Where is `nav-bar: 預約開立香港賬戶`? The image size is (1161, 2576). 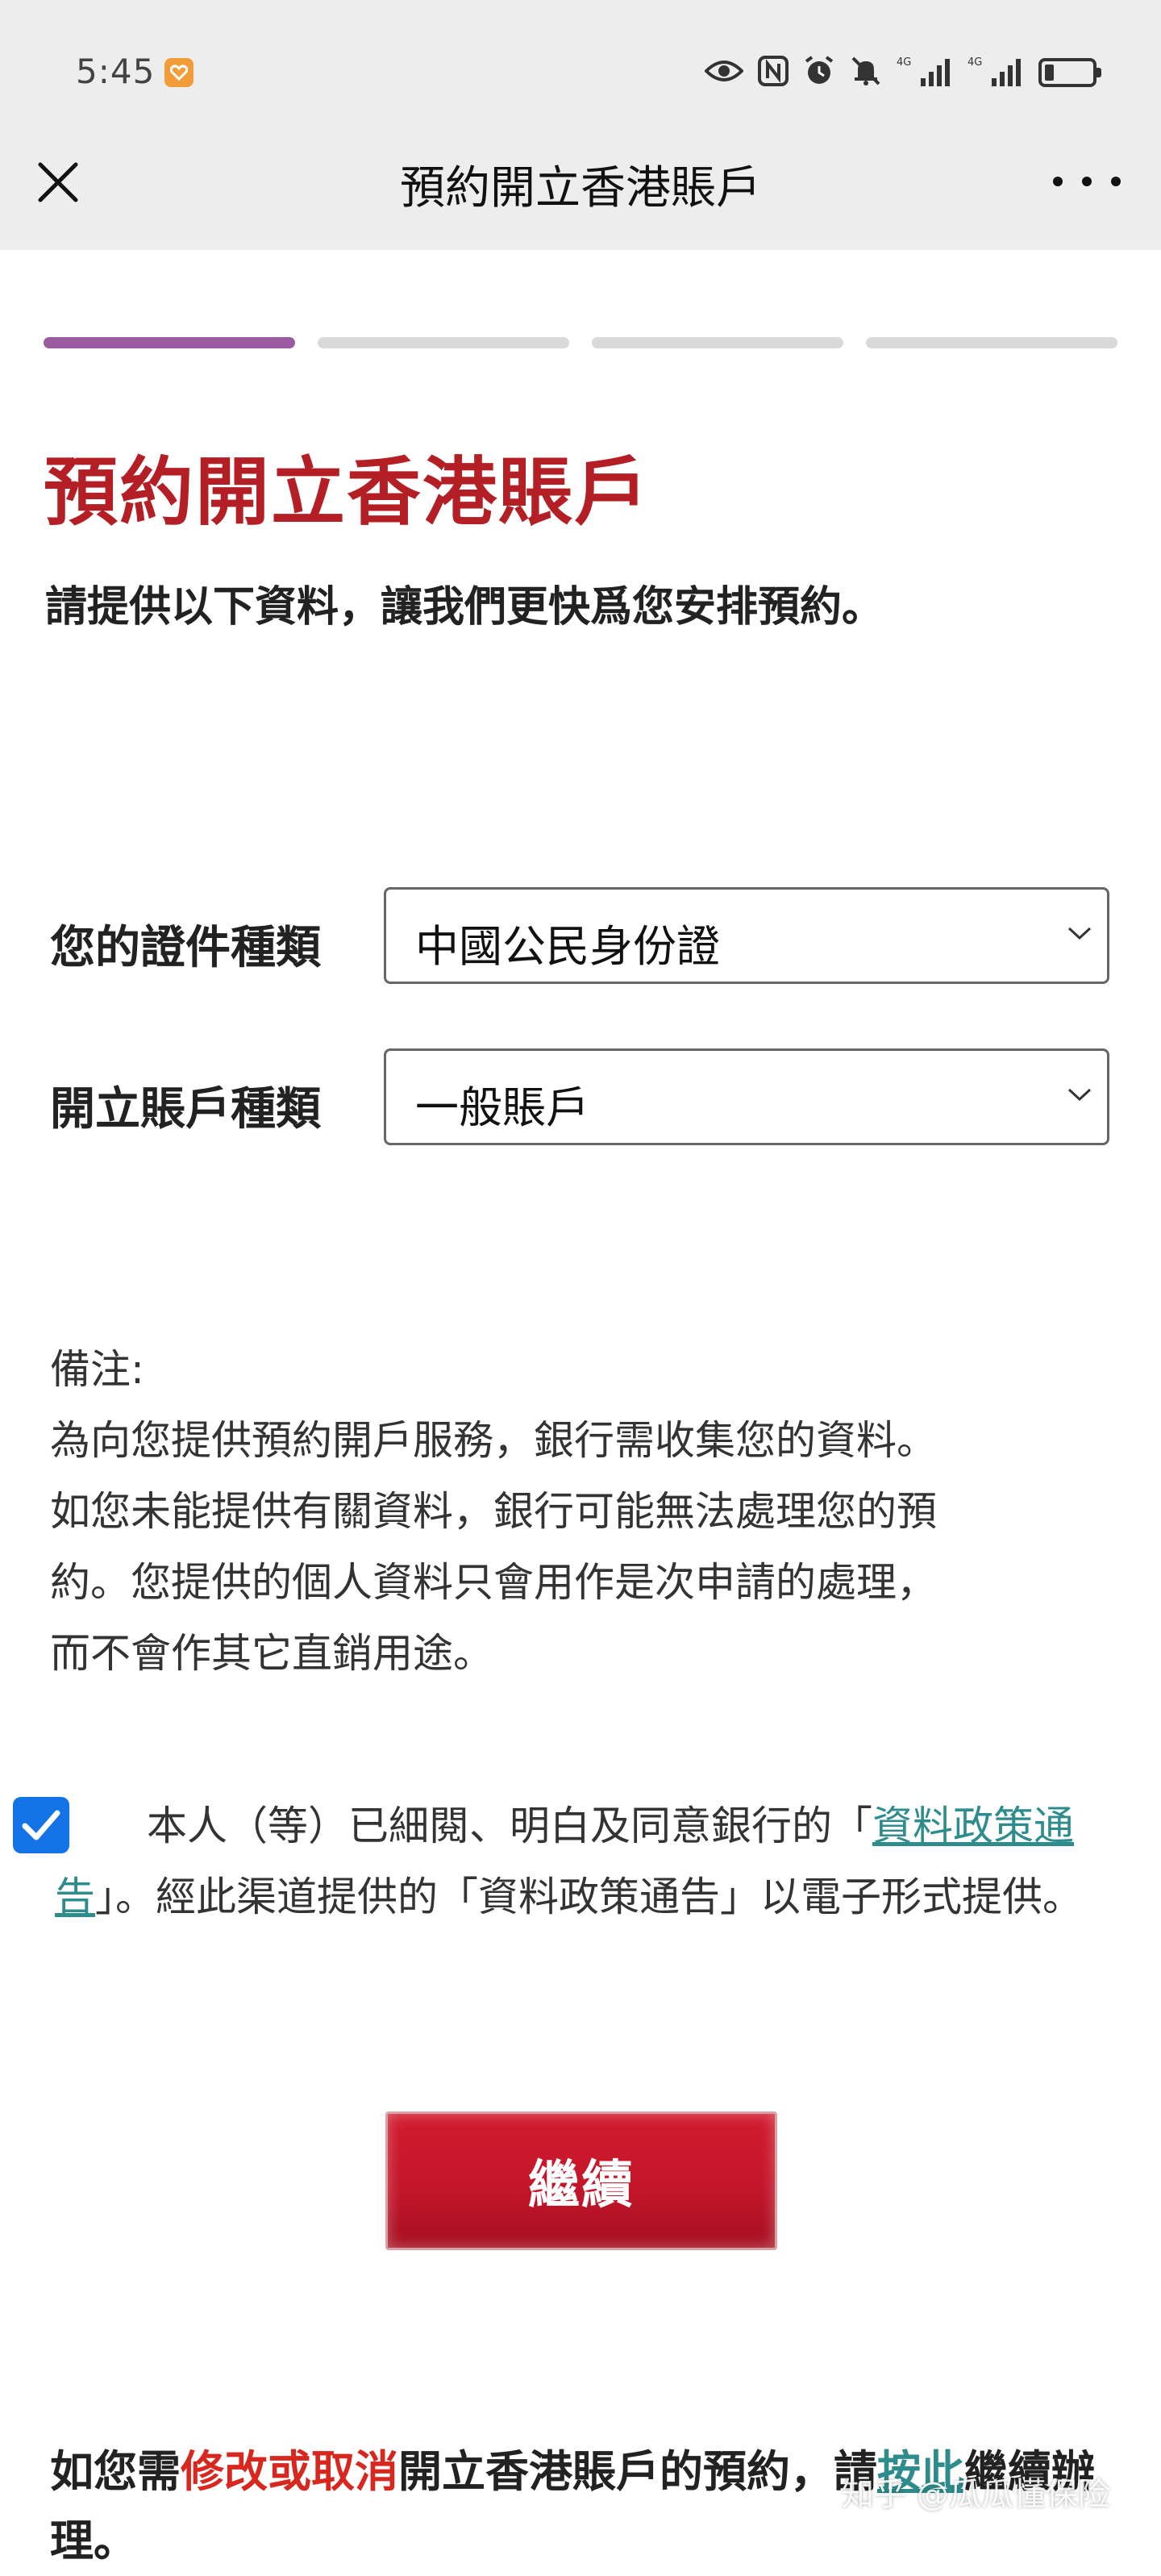 nav-bar: 預約開立香港賬戶 is located at coordinates (580, 193).